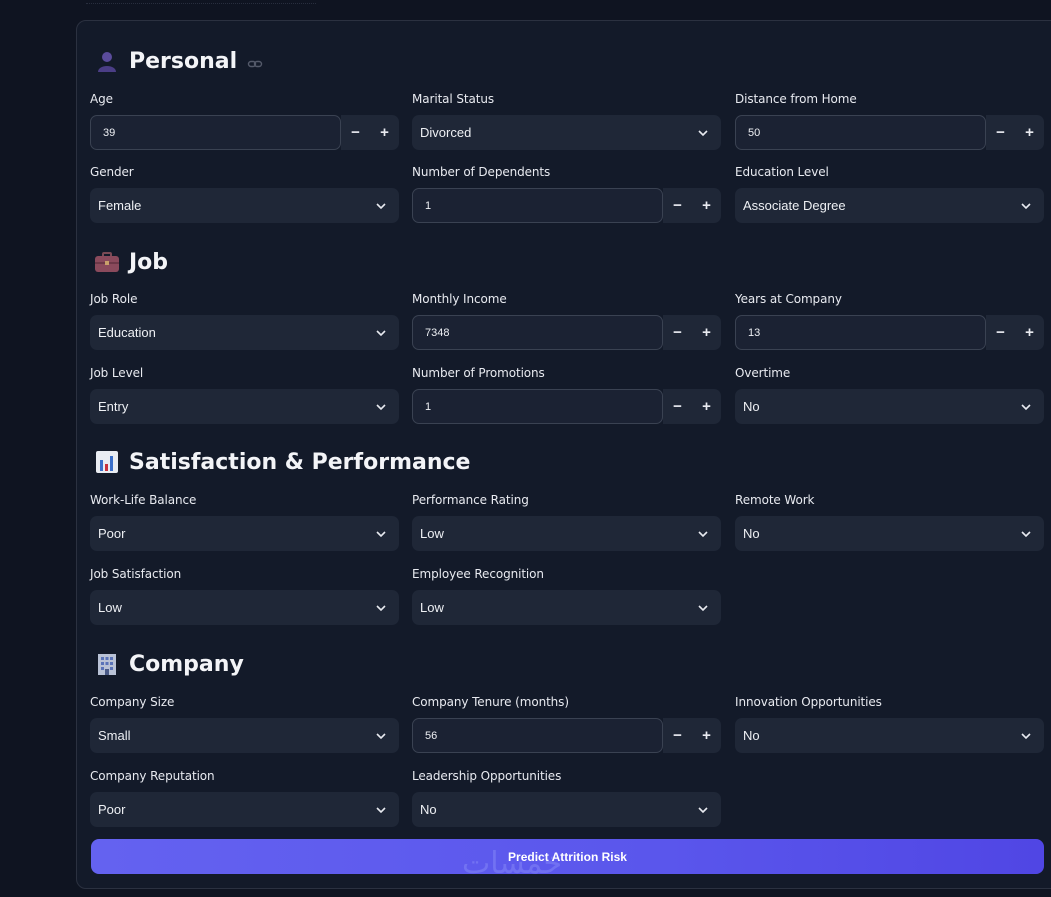 This screenshot has height=897, width=1051. Describe the element at coordinates (112, 172) in the screenshot. I see `gender-label: Gender` at that location.